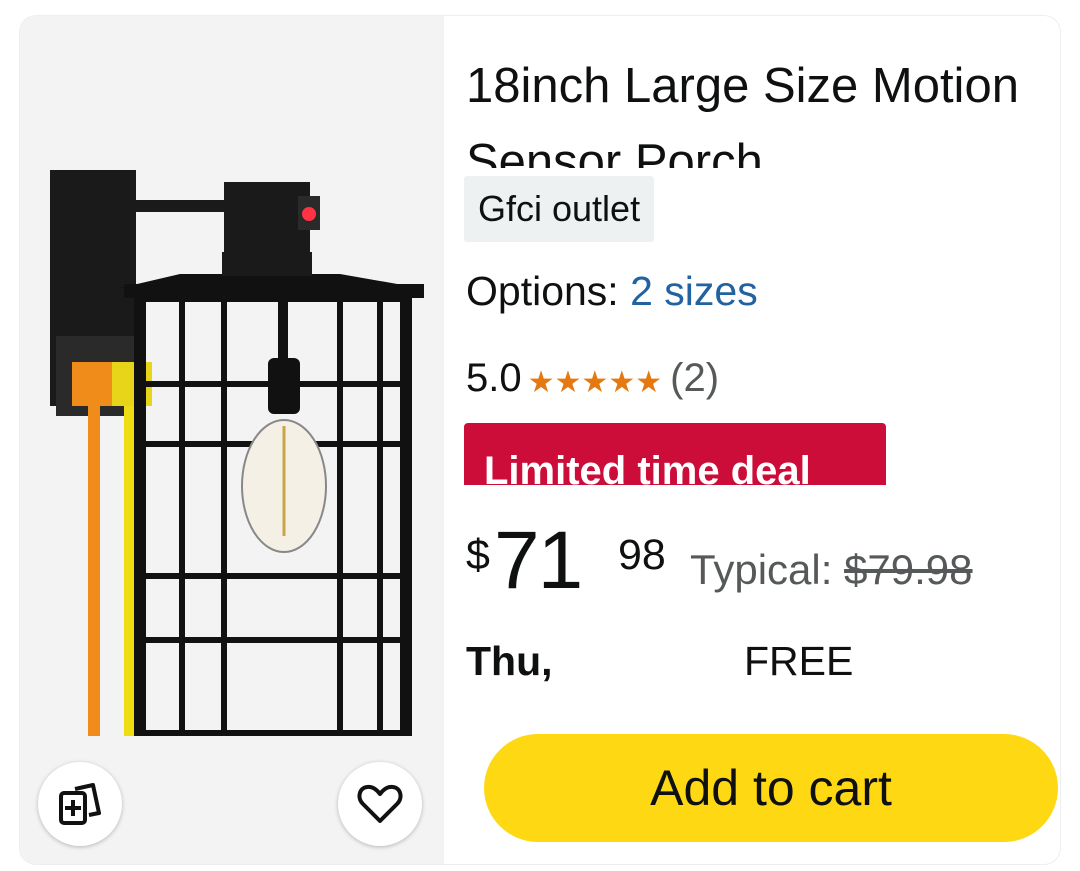 This screenshot has height=871, width=1080. Describe the element at coordinates (538, 560) in the screenshot. I see `price-whole: 71` at that location.